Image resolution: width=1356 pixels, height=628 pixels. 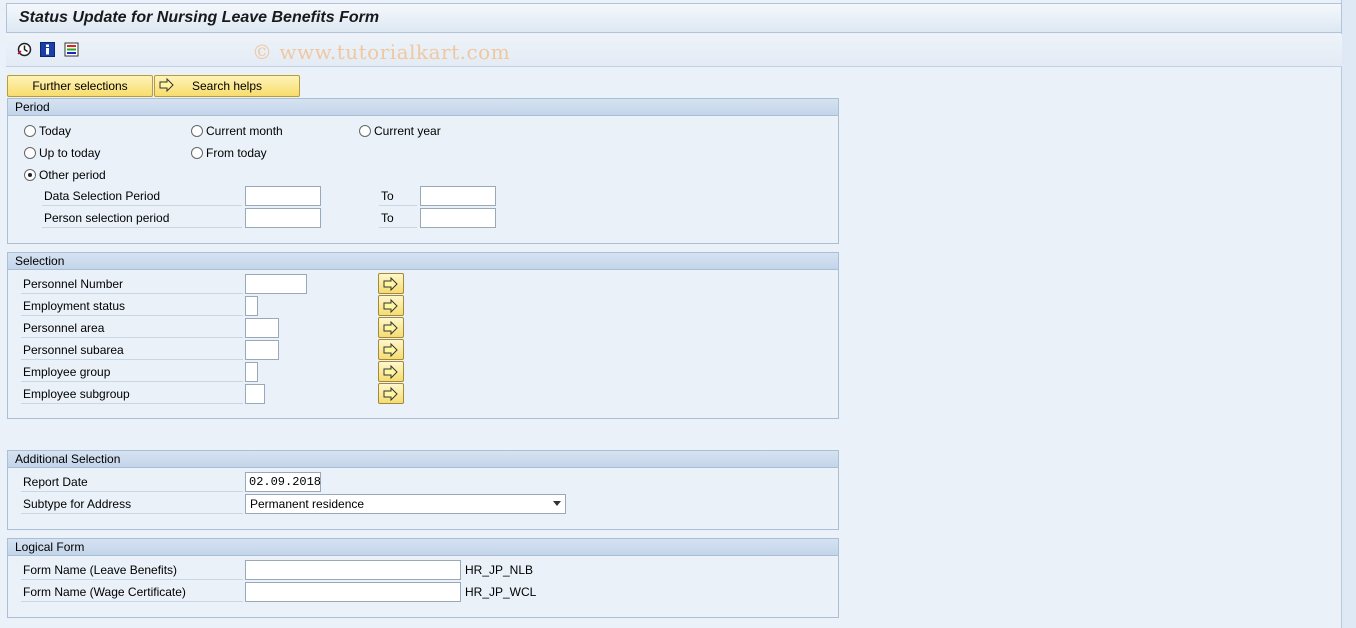 What do you see at coordinates (132, 350) in the screenshot?
I see `personnel-subarea-label: Personnel subarea` at bounding box center [132, 350].